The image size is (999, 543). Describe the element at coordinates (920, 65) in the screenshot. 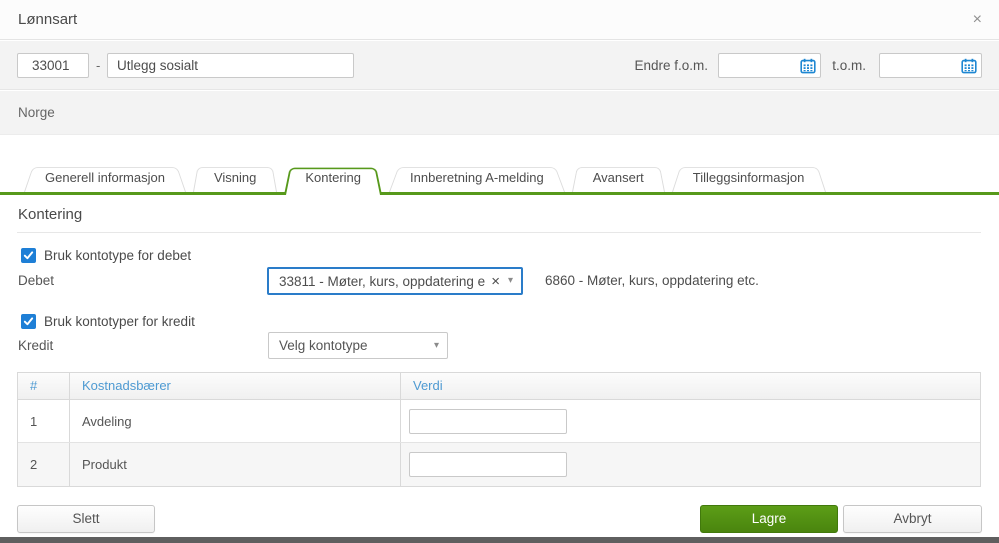

I see `tom-input` at that location.